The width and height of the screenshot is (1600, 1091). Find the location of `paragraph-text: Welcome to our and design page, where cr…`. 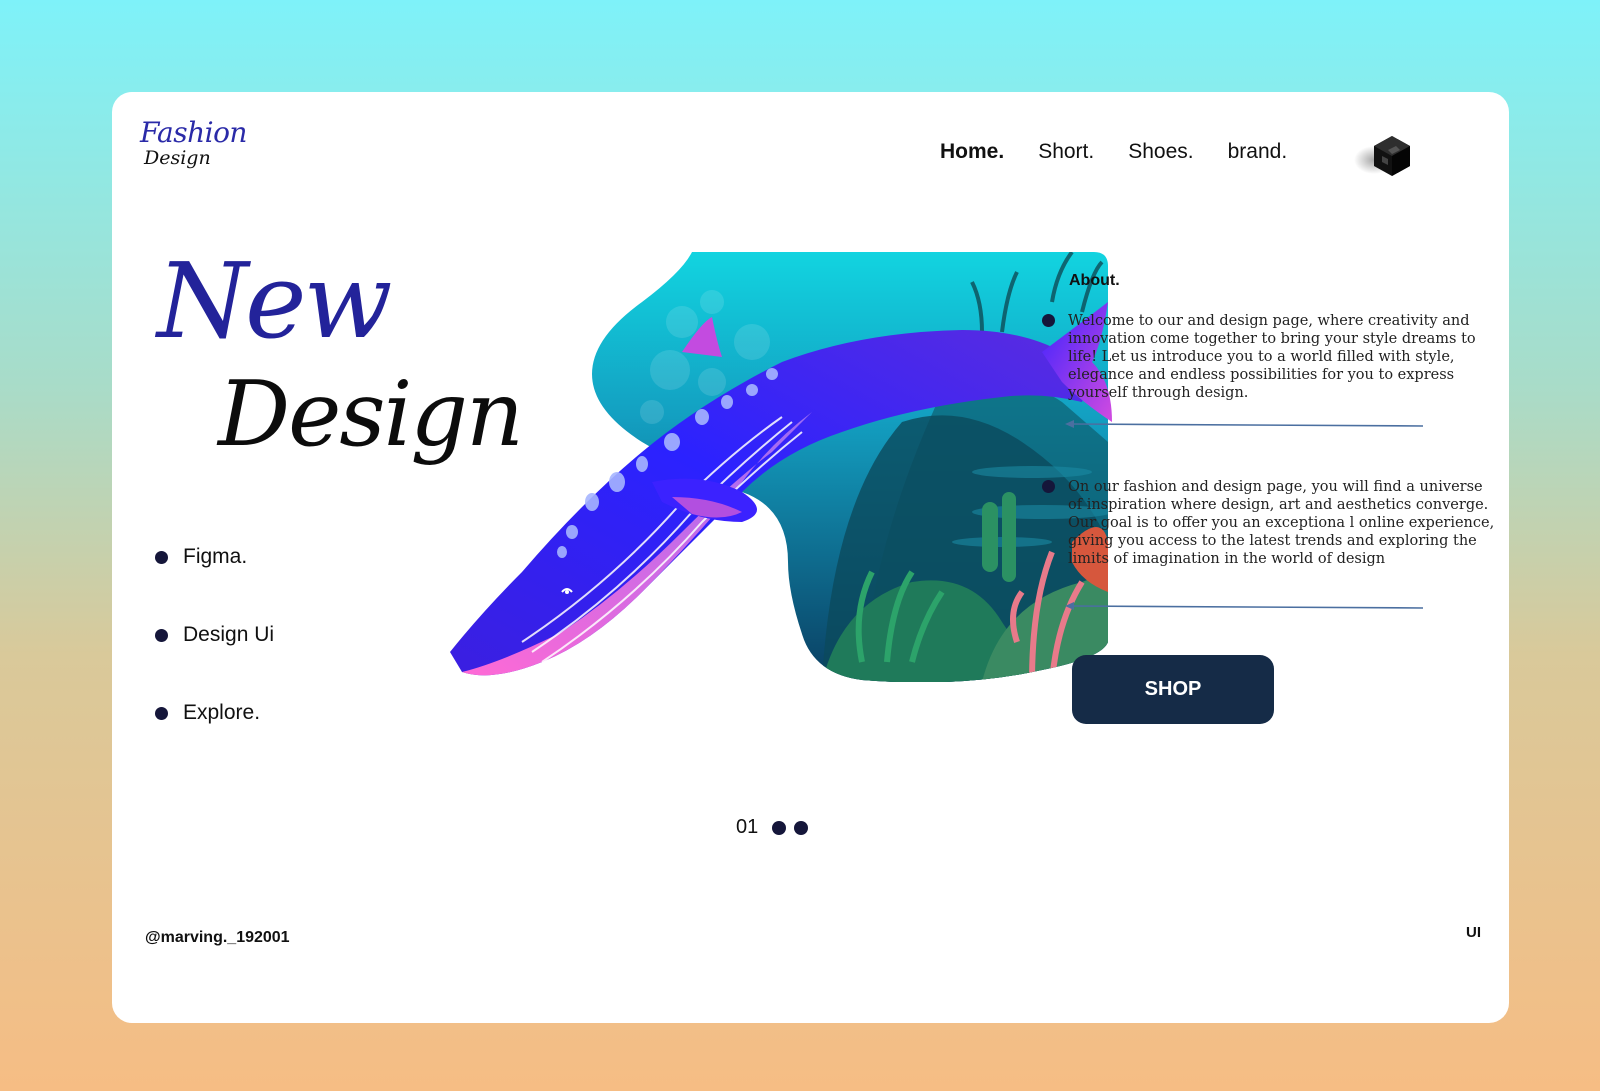

paragraph-text: Welcome to our and design page, where cr… is located at coordinates (1272, 357).